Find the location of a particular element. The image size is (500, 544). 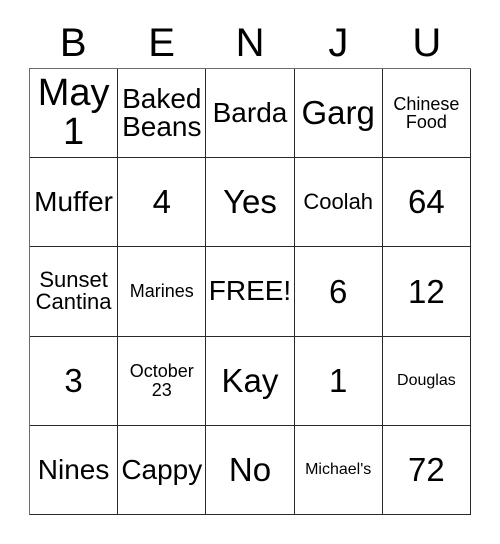

bingo-cell-label: May 1 is located at coordinates (73, 113).